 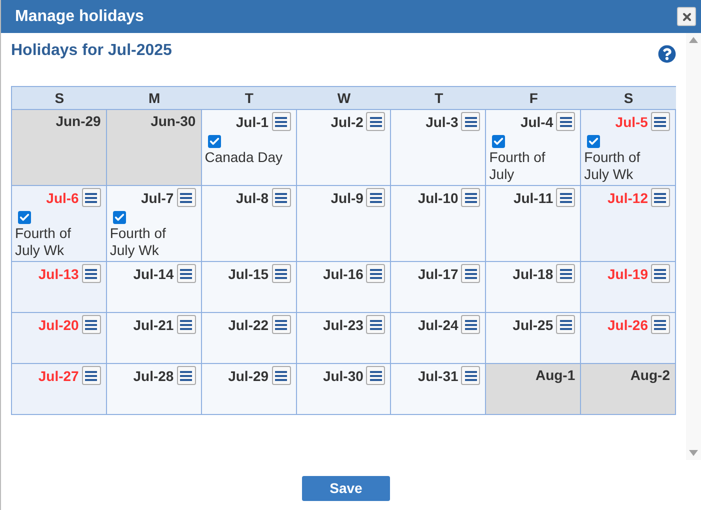 What do you see at coordinates (555, 375) in the screenshot?
I see `date-label: Aug-1` at bounding box center [555, 375].